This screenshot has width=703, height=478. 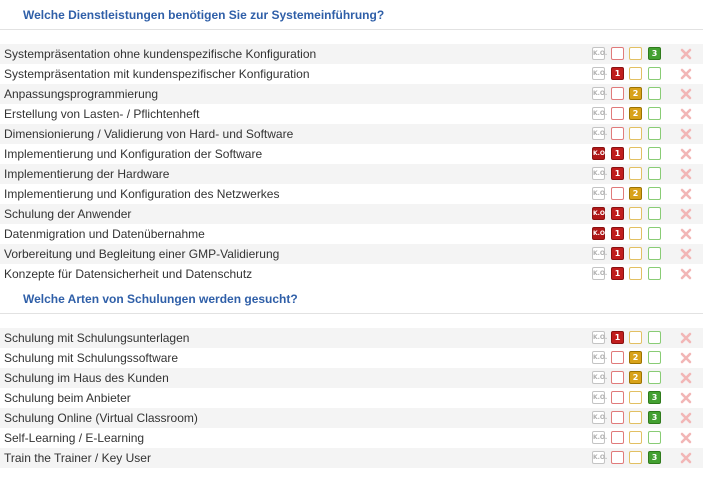 I want to click on requirement-label: Anpassungsprogrammierung, so click(x=81, y=94).